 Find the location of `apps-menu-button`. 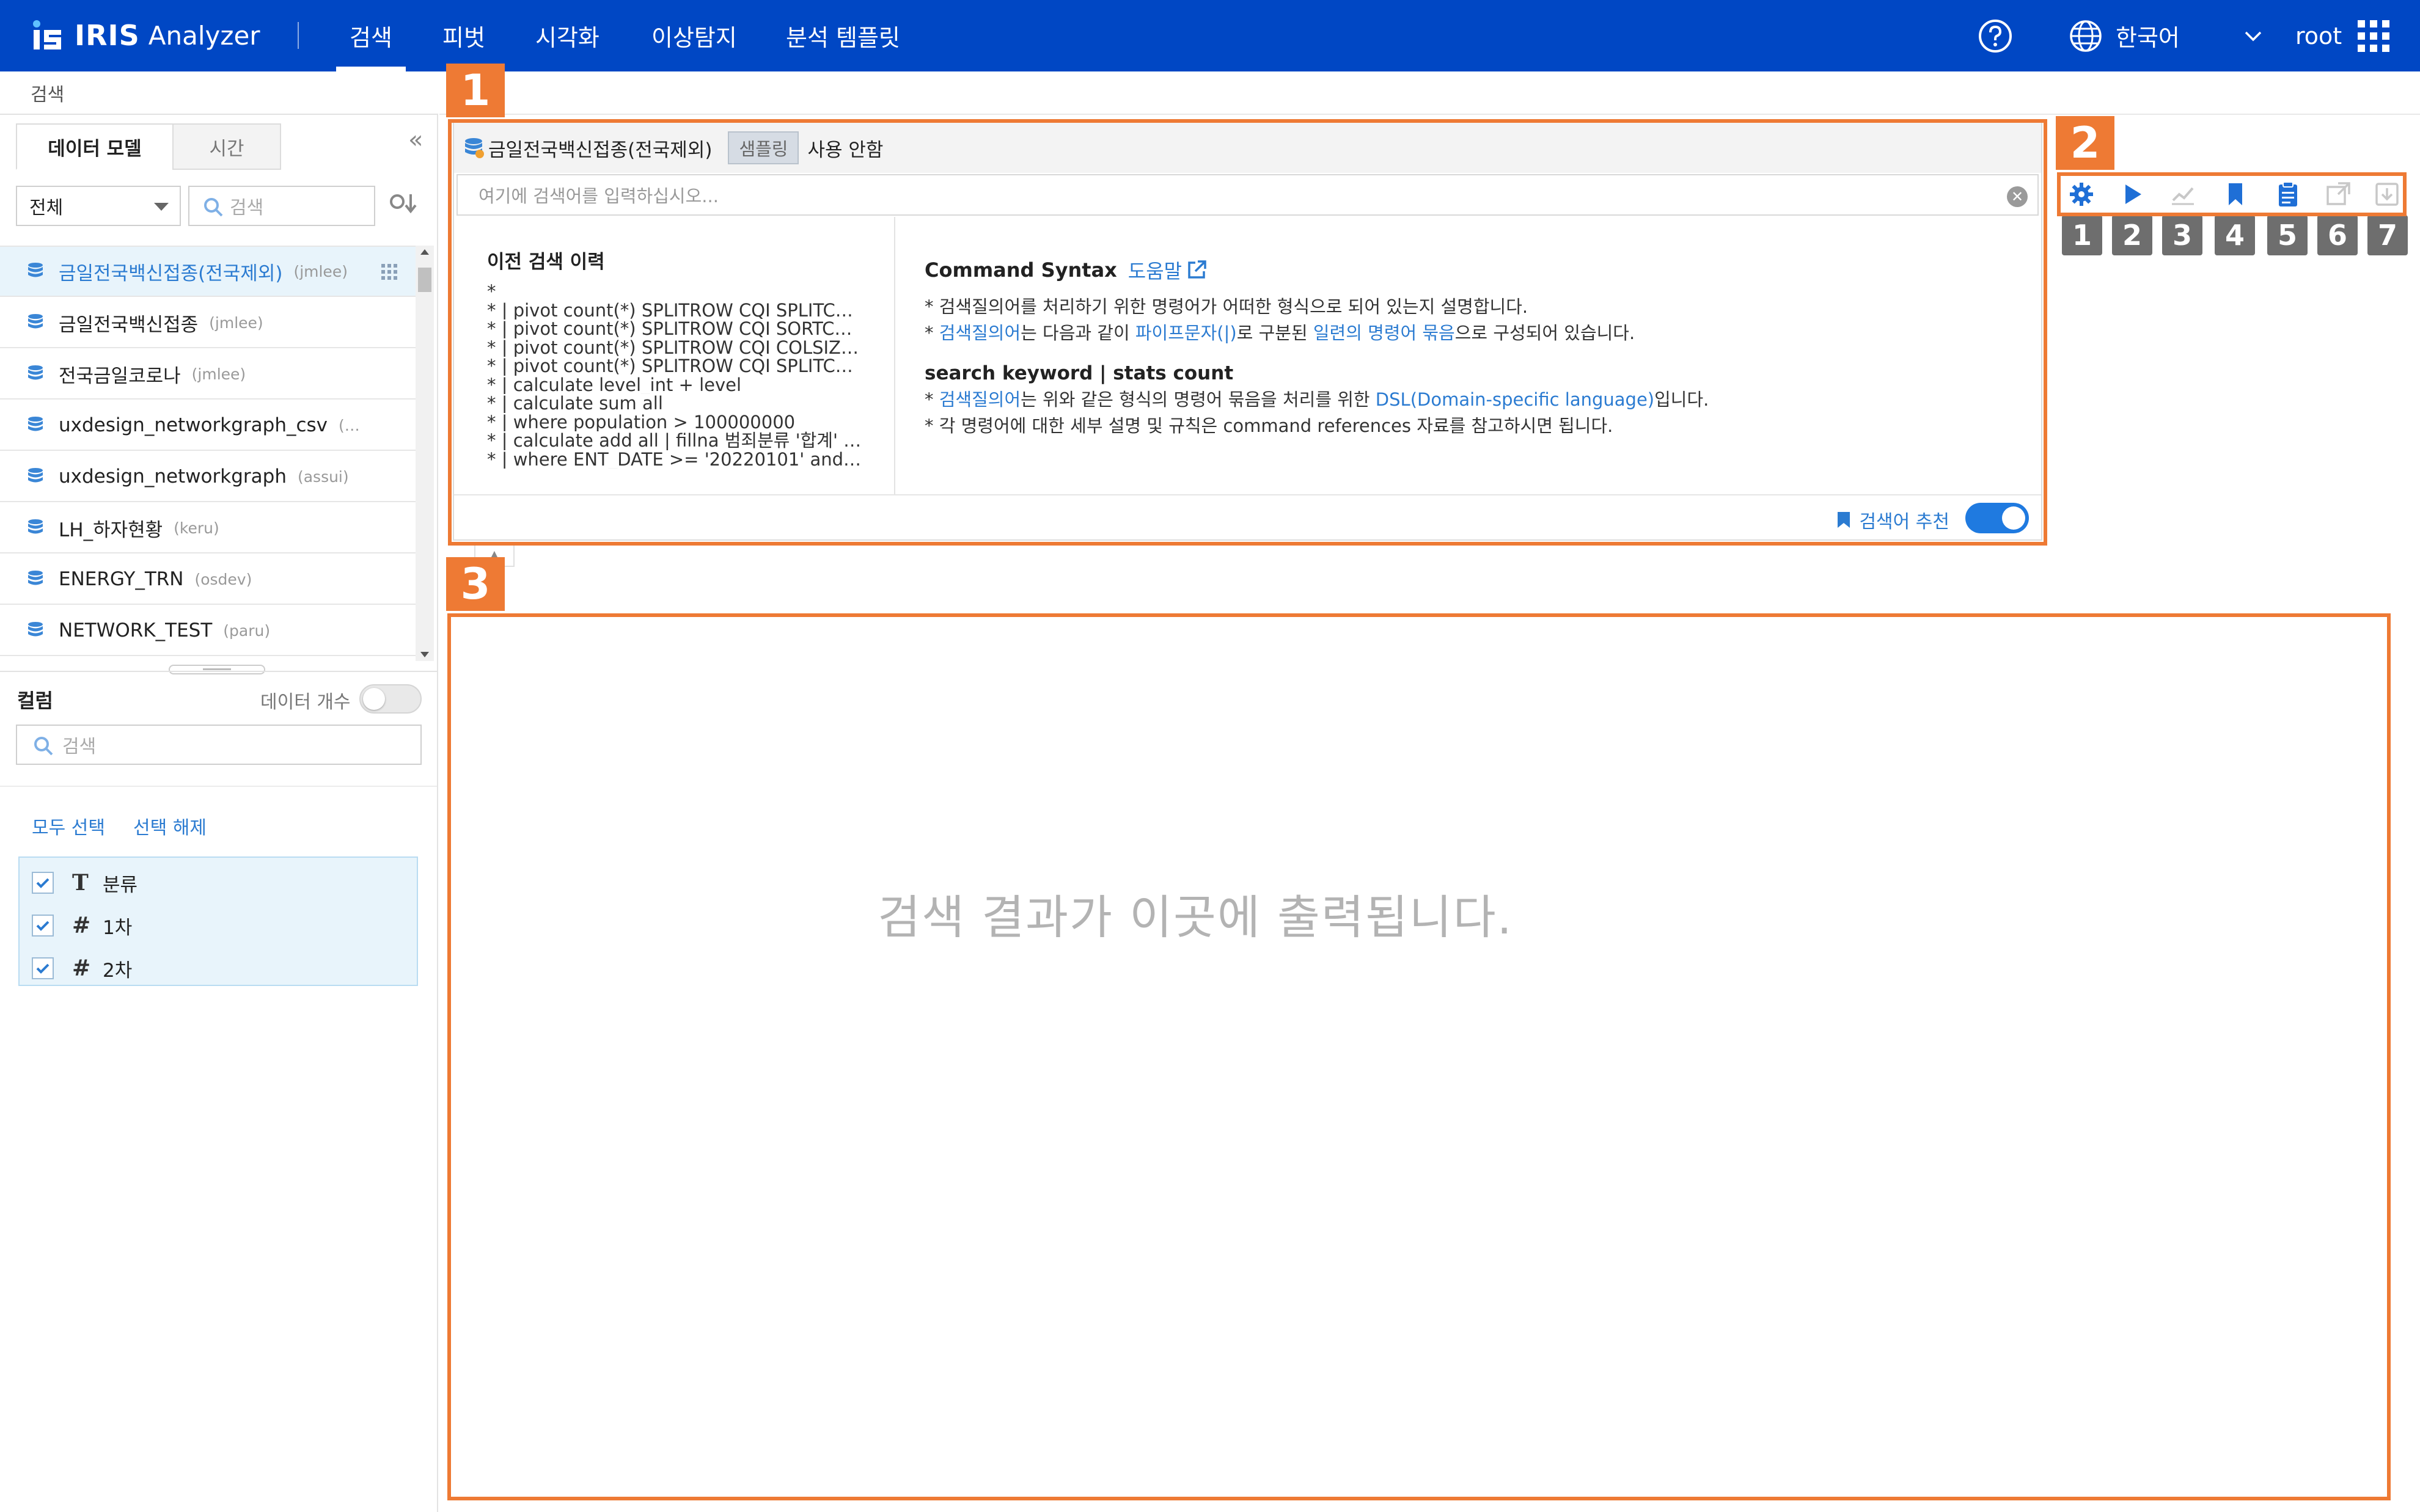

apps-menu-button is located at coordinates (2374, 35).